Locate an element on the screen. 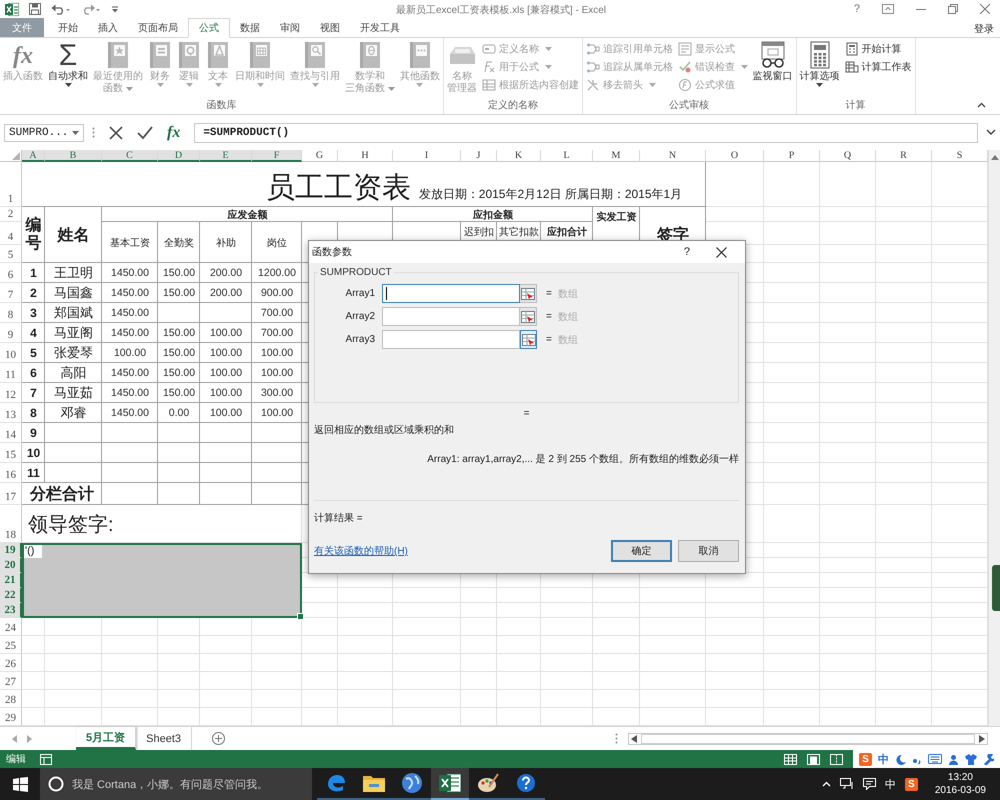 The height and width of the screenshot is (800, 1000). undo-icon is located at coordinates (61, 9).